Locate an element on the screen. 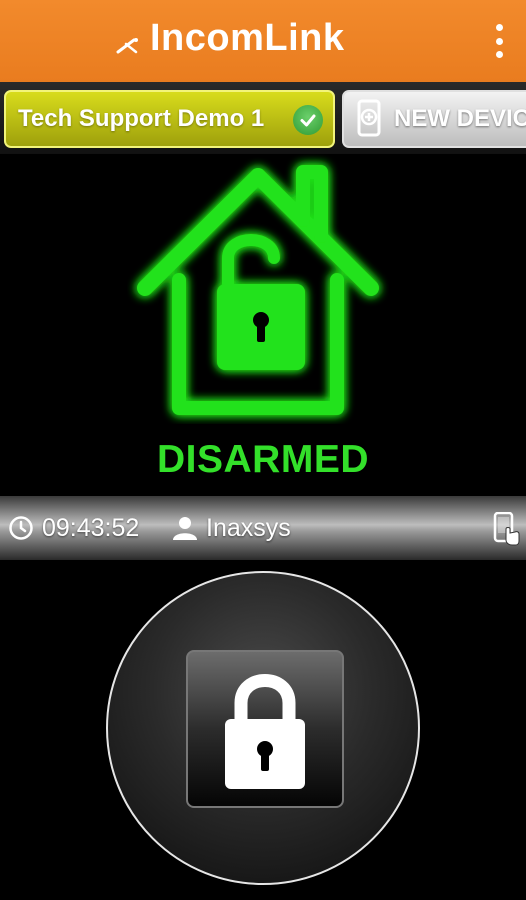 The width and height of the screenshot is (526, 900). more-vert-icon is located at coordinates (499, 41).